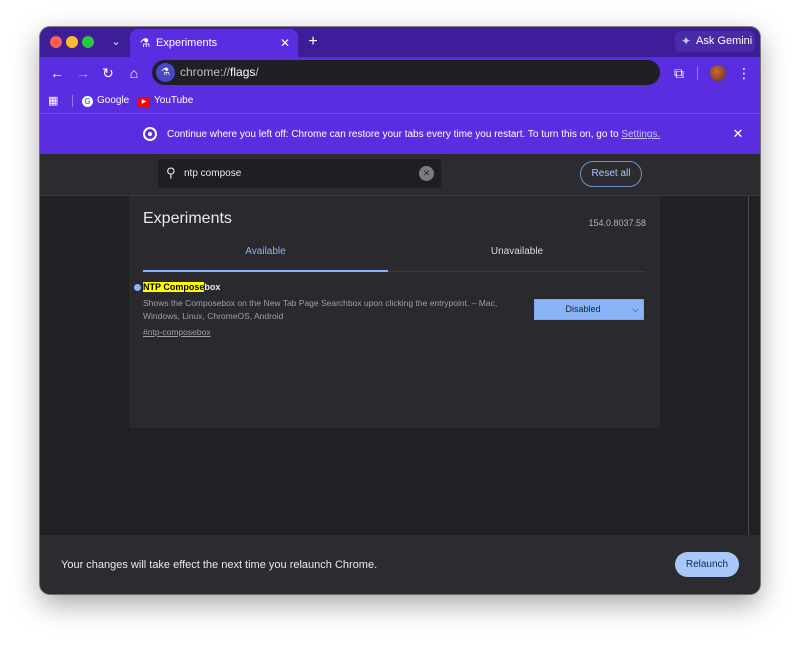 The image size is (800, 648). Describe the element at coordinates (400, 101) in the screenshot. I see `bookmarks-bar: ▦ G Google ▶ YouTube` at that location.